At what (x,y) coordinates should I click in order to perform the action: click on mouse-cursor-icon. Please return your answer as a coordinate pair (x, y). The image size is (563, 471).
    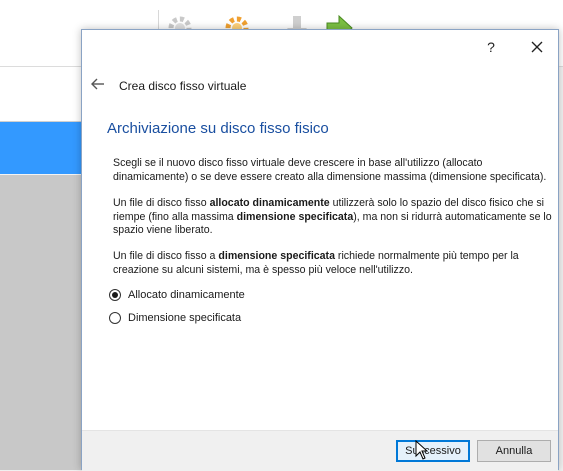
    Looking at the image, I should click on (422, 450).